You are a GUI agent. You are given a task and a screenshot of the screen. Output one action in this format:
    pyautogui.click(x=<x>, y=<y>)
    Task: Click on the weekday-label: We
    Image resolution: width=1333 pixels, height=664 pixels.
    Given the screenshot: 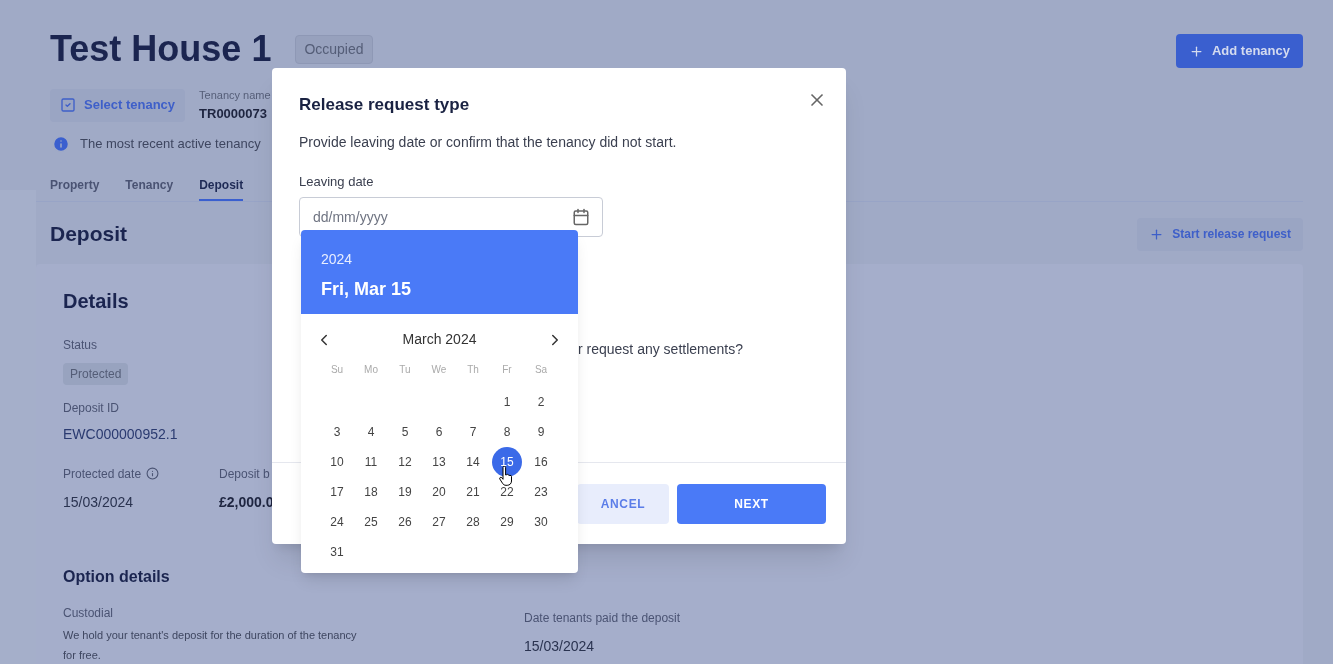 What is the action you would take?
    pyautogui.click(x=439, y=370)
    